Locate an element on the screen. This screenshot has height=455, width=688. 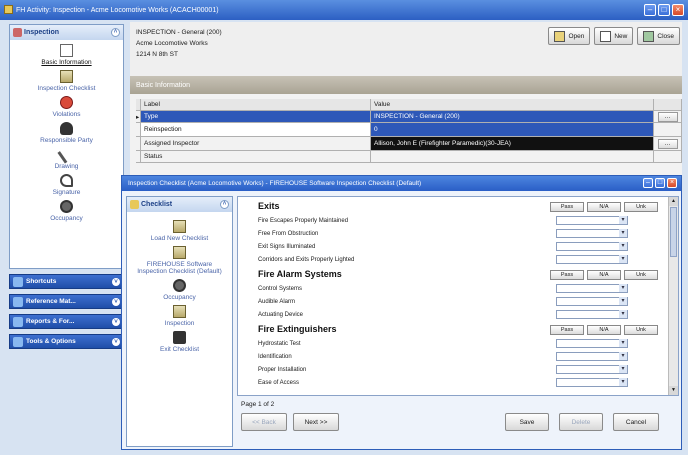
checklist-item: Ease of Access is located at coordinates (458, 382).